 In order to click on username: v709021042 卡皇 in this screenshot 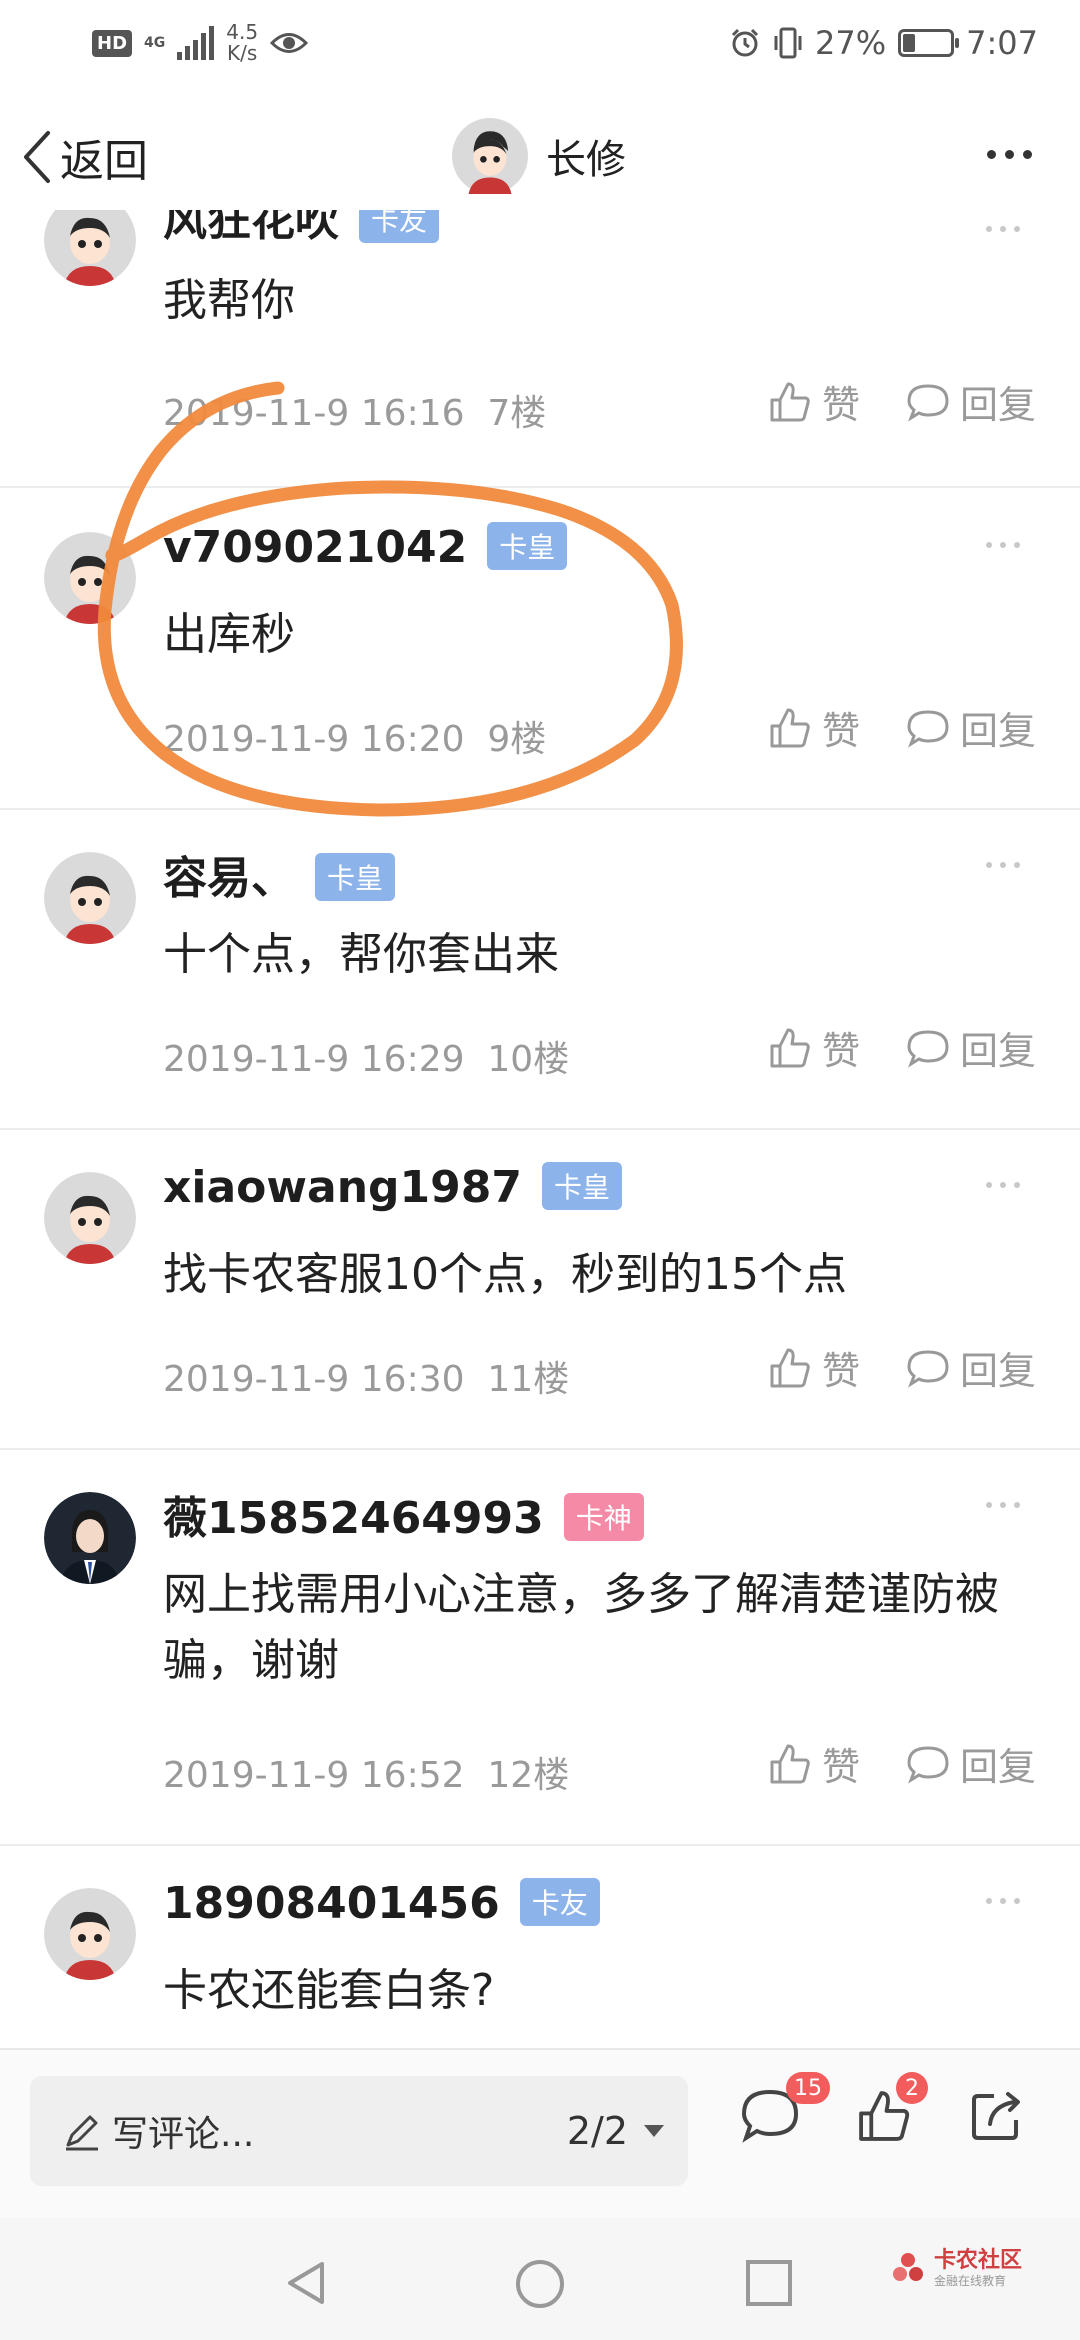, I will do `click(365, 548)`.